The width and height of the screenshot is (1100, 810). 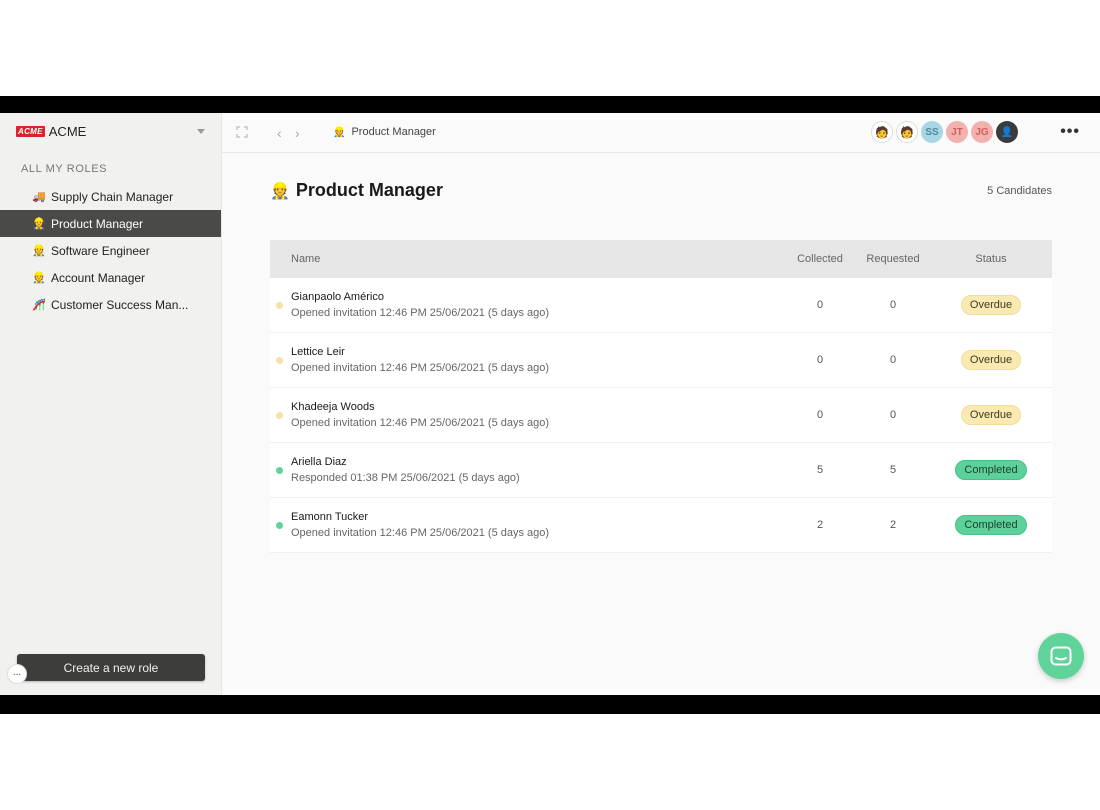 I want to click on brand-logo: ACME, so click(x=30, y=131).